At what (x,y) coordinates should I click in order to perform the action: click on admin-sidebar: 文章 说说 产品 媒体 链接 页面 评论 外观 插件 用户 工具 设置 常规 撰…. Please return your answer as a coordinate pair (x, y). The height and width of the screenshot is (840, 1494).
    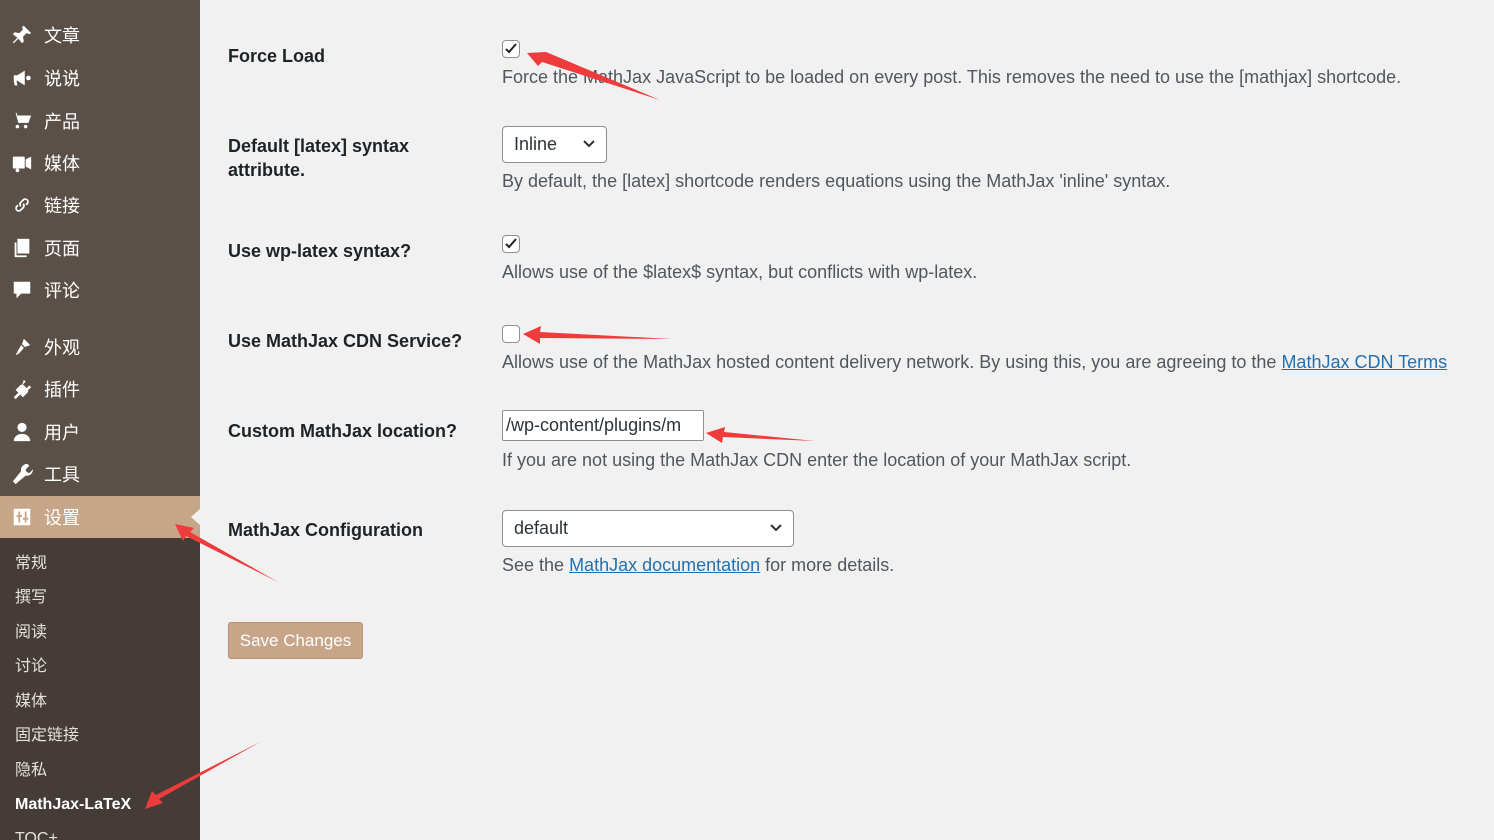
    Looking at the image, I should click on (100, 420).